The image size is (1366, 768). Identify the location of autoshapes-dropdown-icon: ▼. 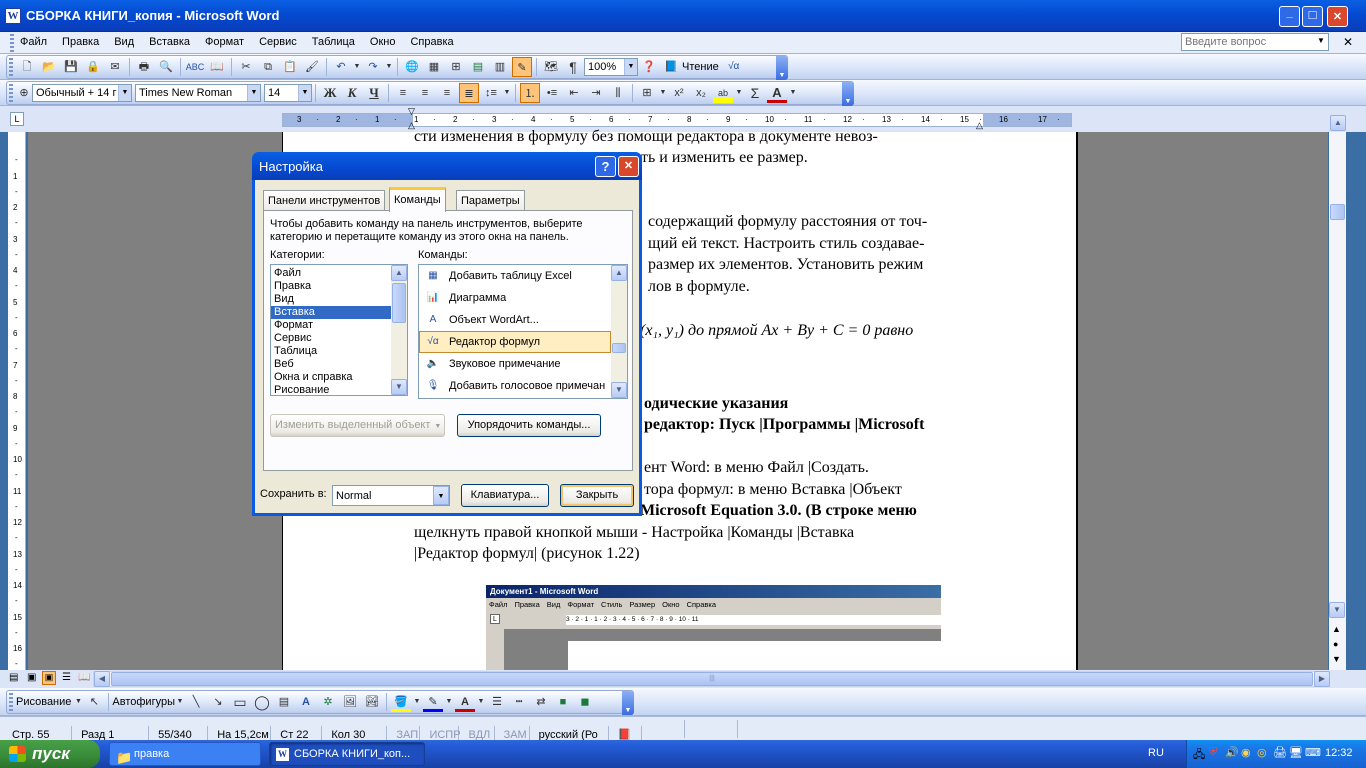
(180, 702).